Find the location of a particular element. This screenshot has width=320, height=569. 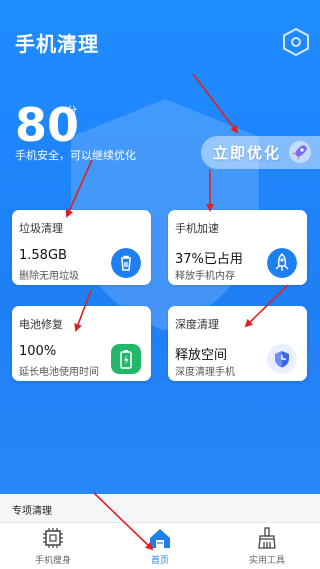

card-value: 1.58GB is located at coordinates (43, 255).